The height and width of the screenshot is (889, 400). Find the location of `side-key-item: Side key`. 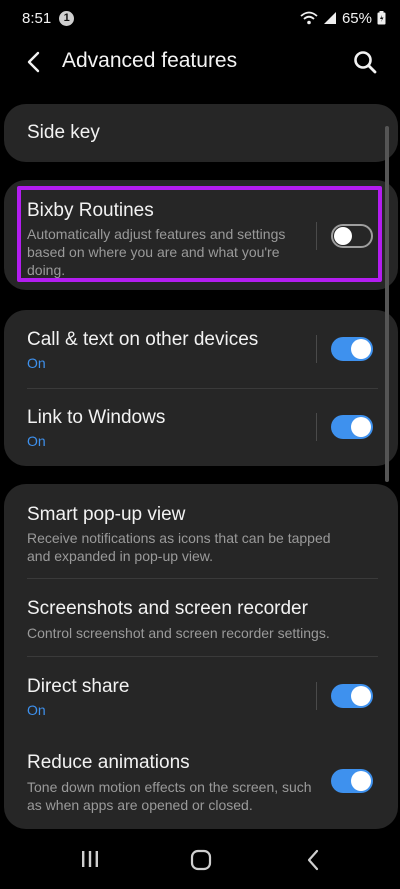

side-key-item: Side key is located at coordinates (201, 133).